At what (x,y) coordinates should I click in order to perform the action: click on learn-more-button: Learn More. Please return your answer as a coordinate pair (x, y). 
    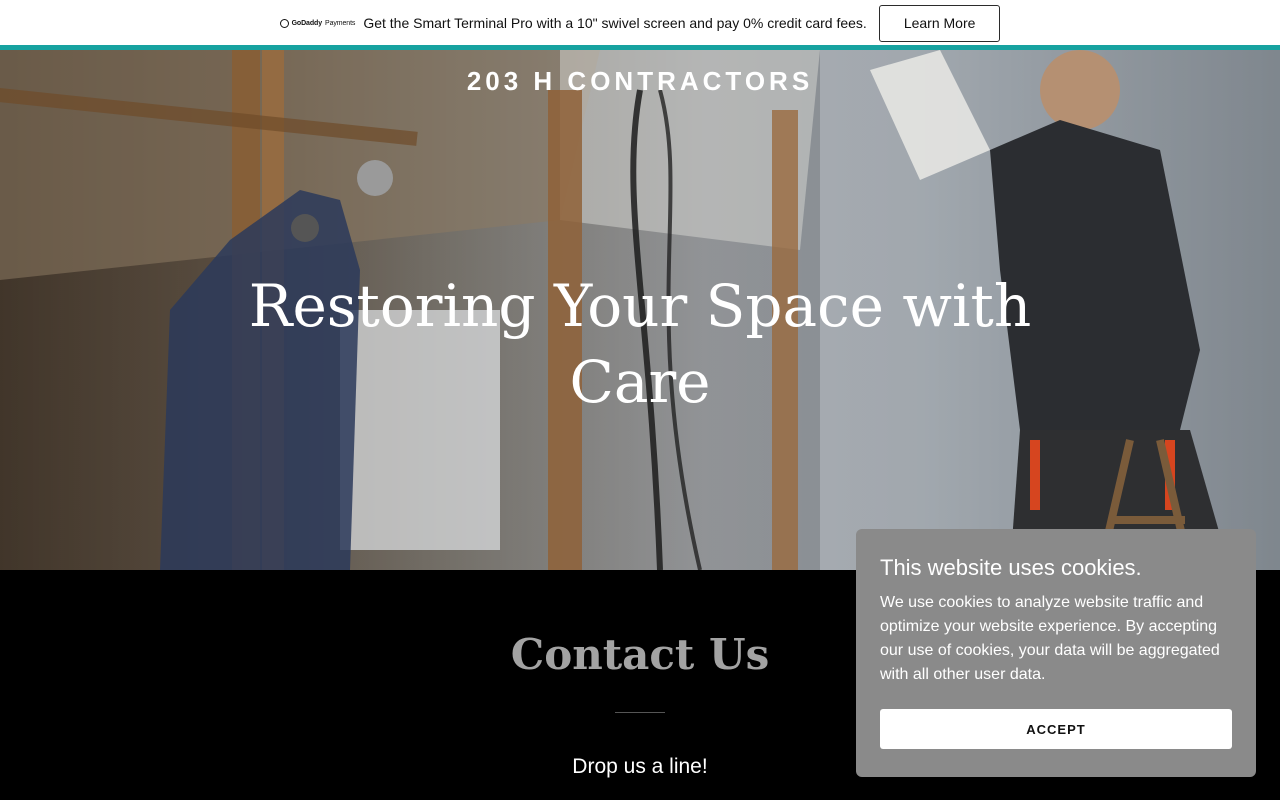
    Looking at the image, I should click on (939, 23).